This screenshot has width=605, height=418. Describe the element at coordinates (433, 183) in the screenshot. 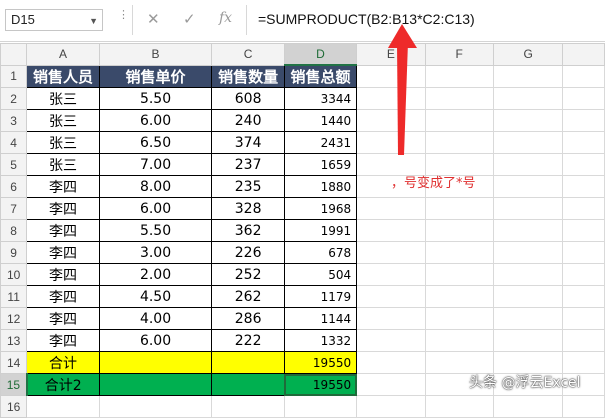

I see `annotation-note: ，号变成了*号` at that location.